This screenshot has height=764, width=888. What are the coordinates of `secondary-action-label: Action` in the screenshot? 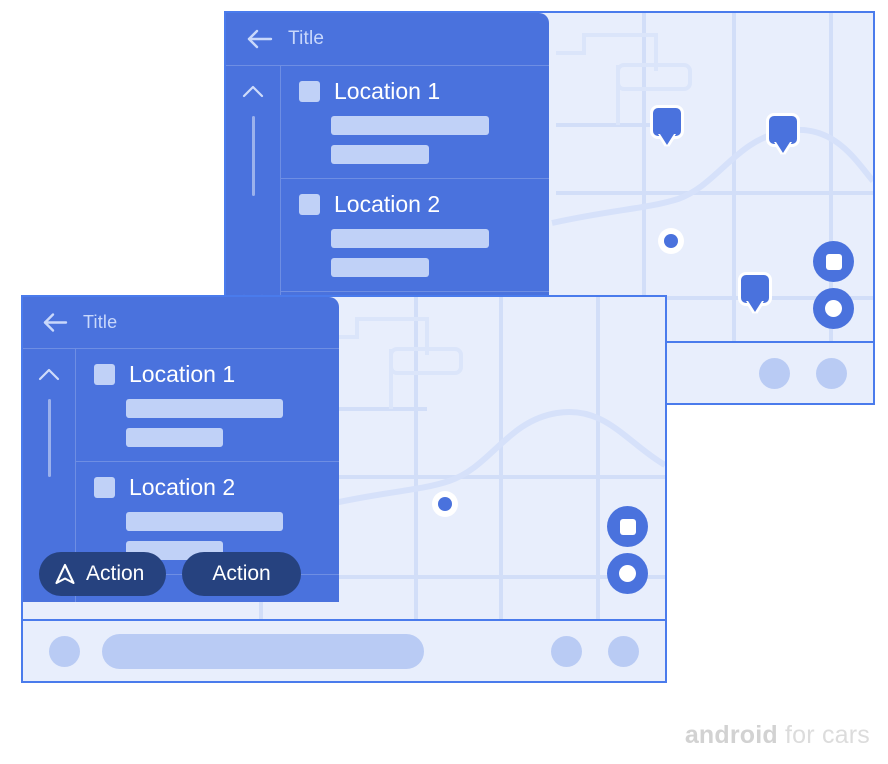 It's located at (241, 573).